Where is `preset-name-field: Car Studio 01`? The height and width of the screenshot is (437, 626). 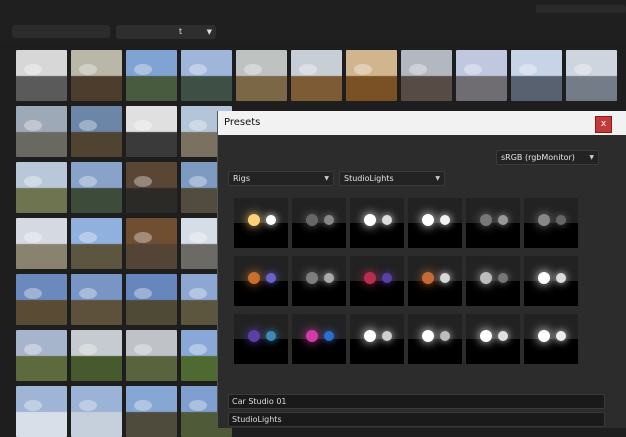
preset-name-field: Car Studio 01 is located at coordinates (416, 401).